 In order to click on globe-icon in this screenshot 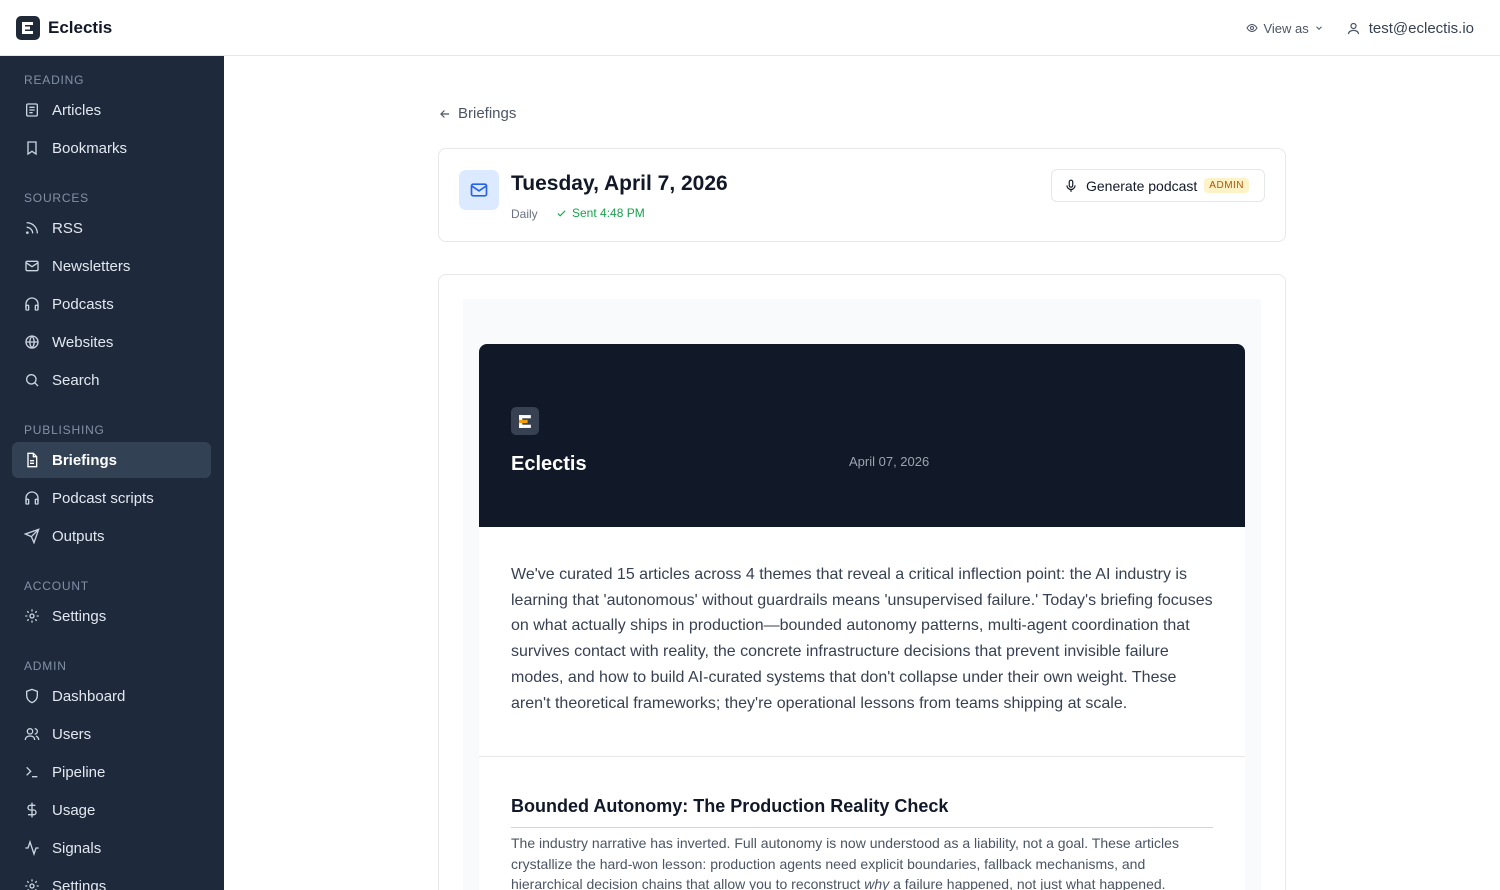, I will do `click(32, 342)`.